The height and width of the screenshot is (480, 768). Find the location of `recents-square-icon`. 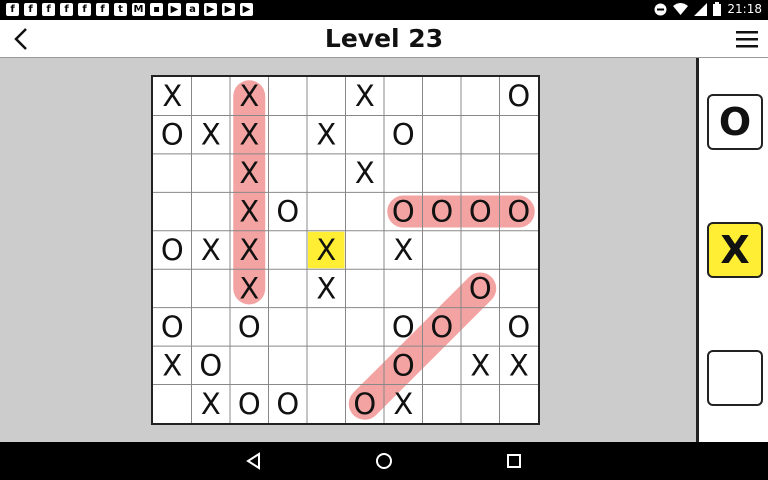

recents-square-icon is located at coordinates (514, 461).